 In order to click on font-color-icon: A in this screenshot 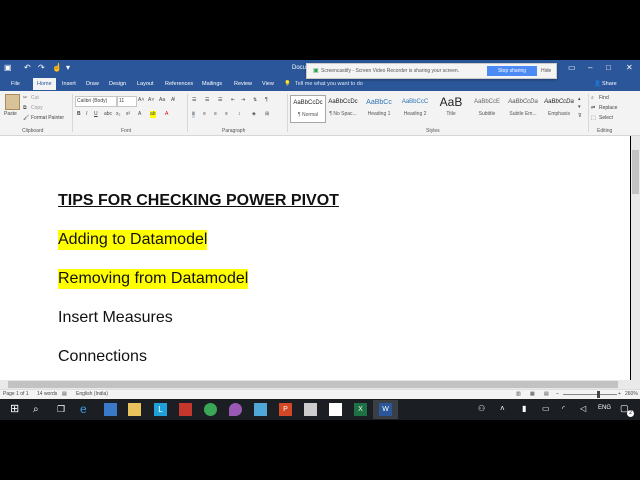, I will do `click(166, 114)`.